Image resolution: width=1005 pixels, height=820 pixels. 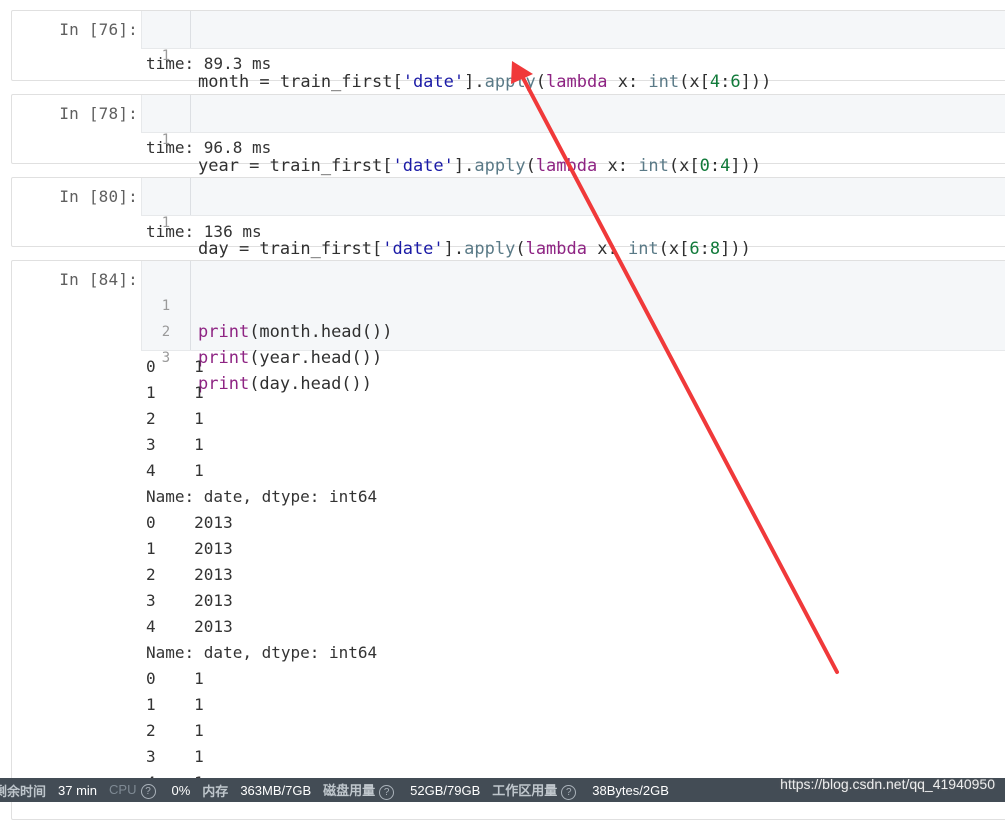 I want to click on remaining-time-label: 剩余时间, so click(x=23, y=791).